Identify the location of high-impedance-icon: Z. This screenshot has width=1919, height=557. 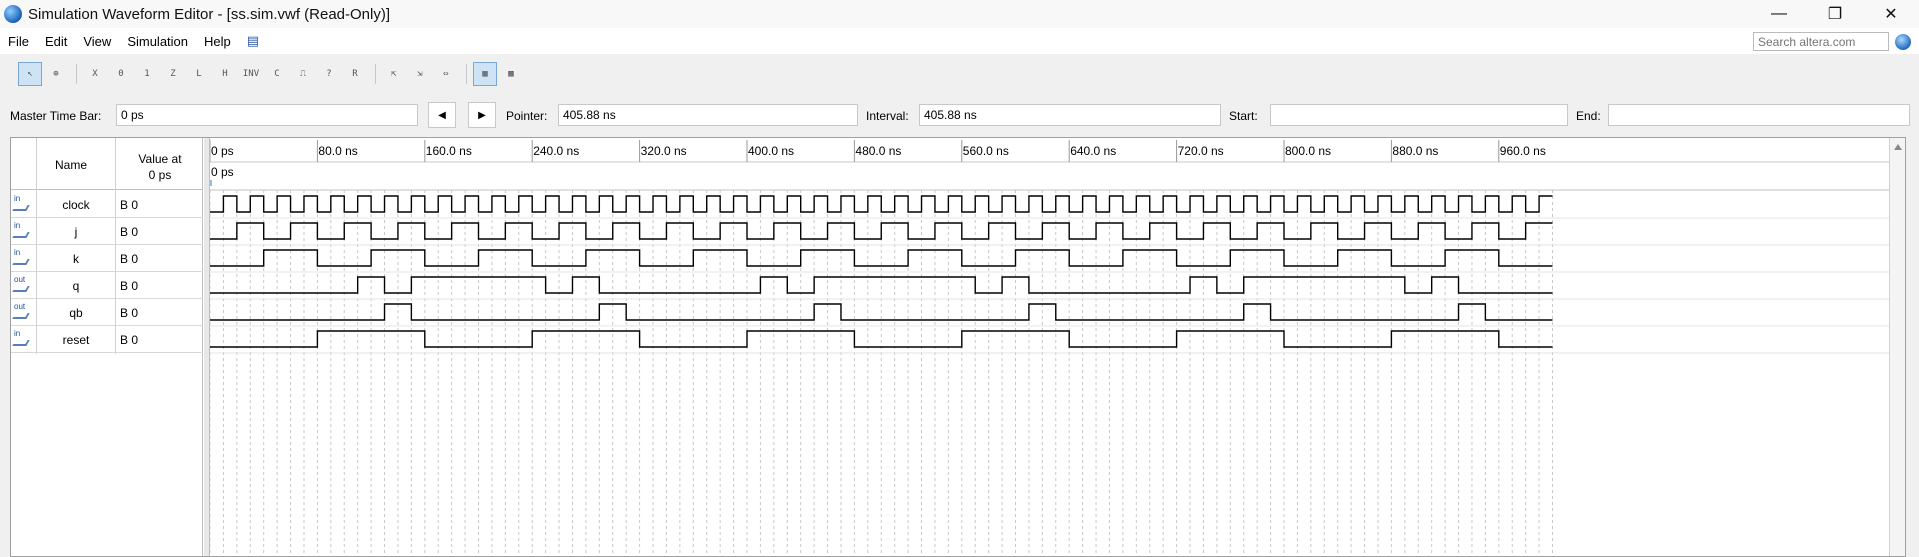
(173, 74).